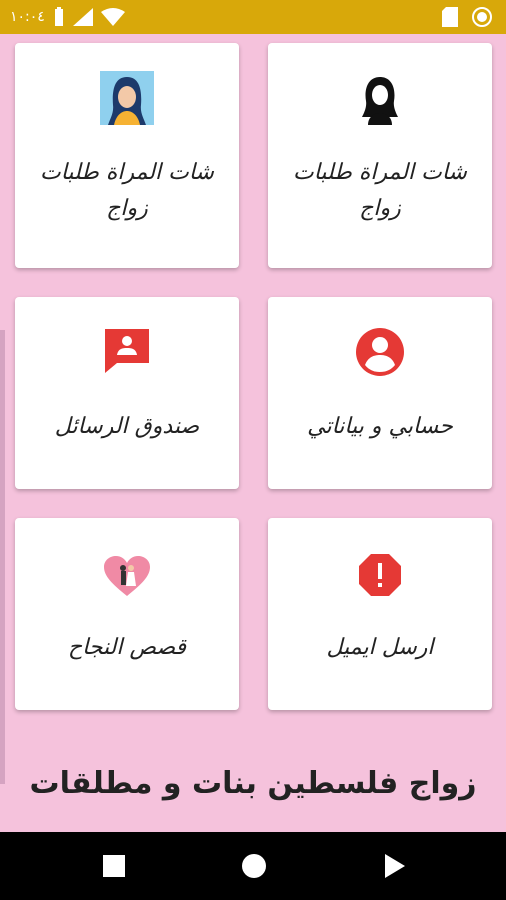 The height and width of the screenshot is (900, 506). Describe the element at coordinates (482, 17) in the screenshot. I see `record-icon` at that location.